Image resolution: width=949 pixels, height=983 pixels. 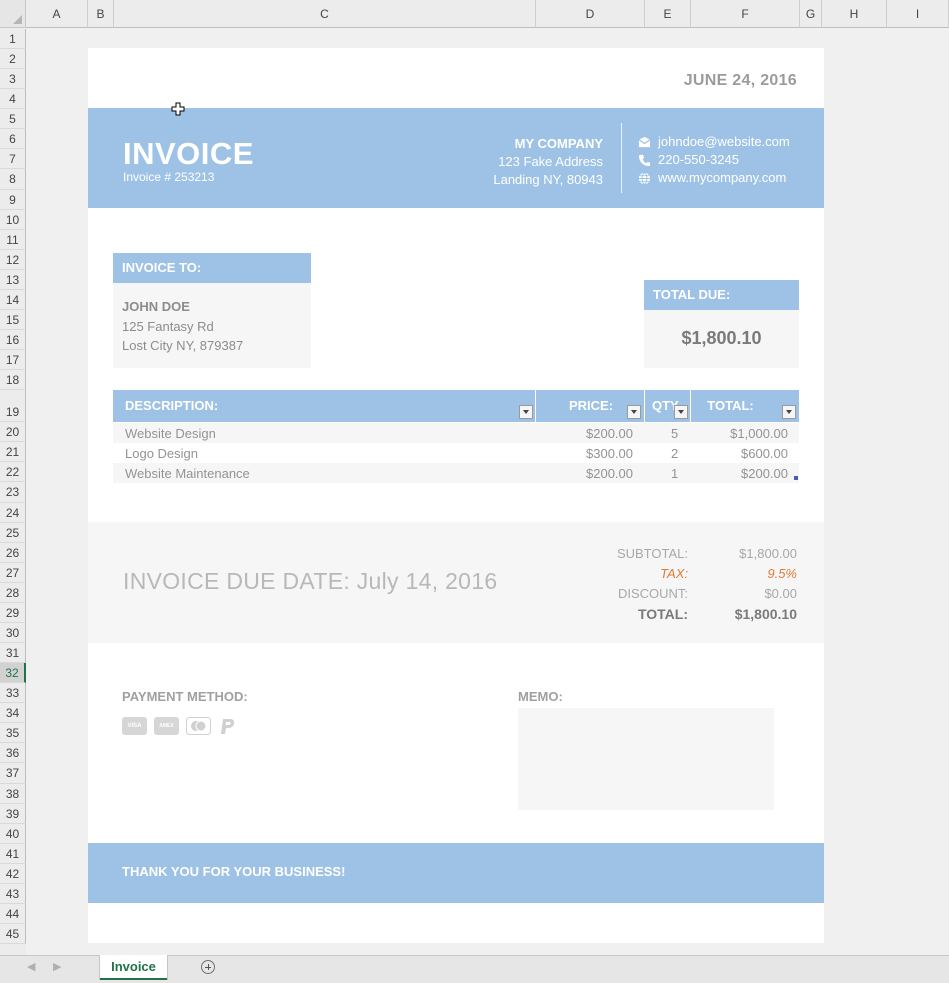 What do you see at coordinates (918, 14) in the screenshot?
I see `column-header: I` at bounding box center [918, 14].